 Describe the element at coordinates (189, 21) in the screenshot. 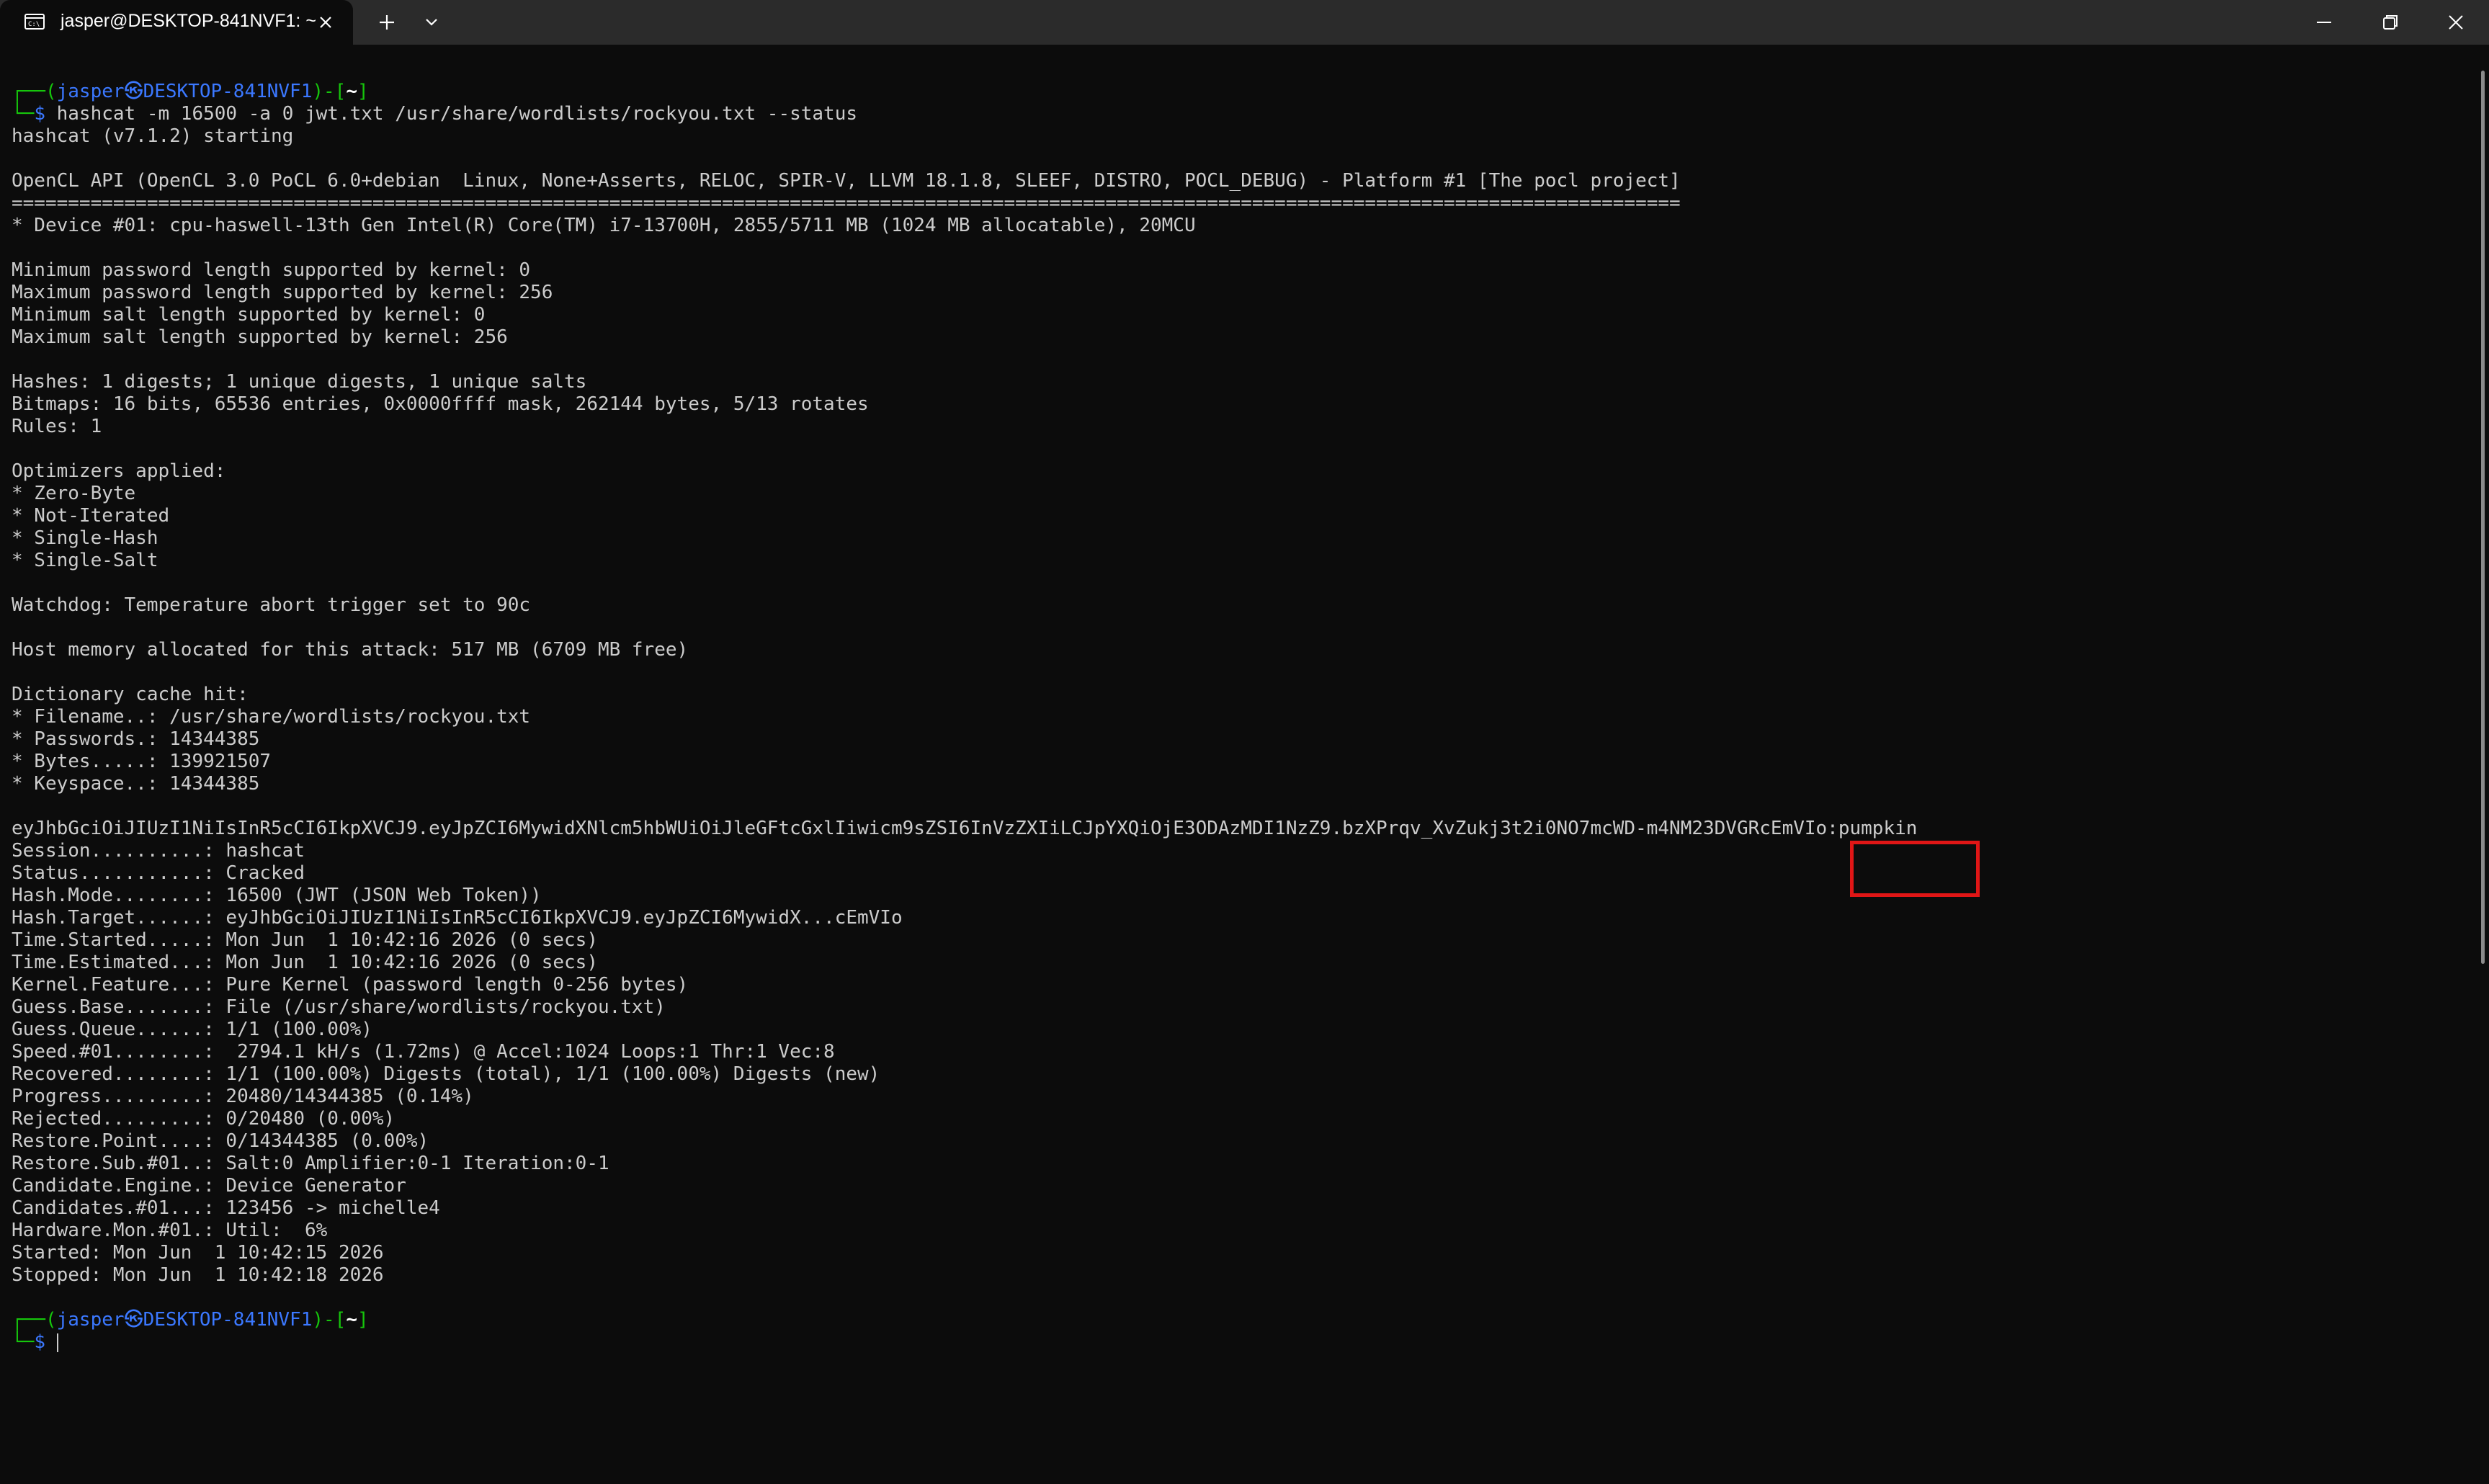

I see `tab-title: jasper@DESKTOP-841NVF1: ~` at that location.